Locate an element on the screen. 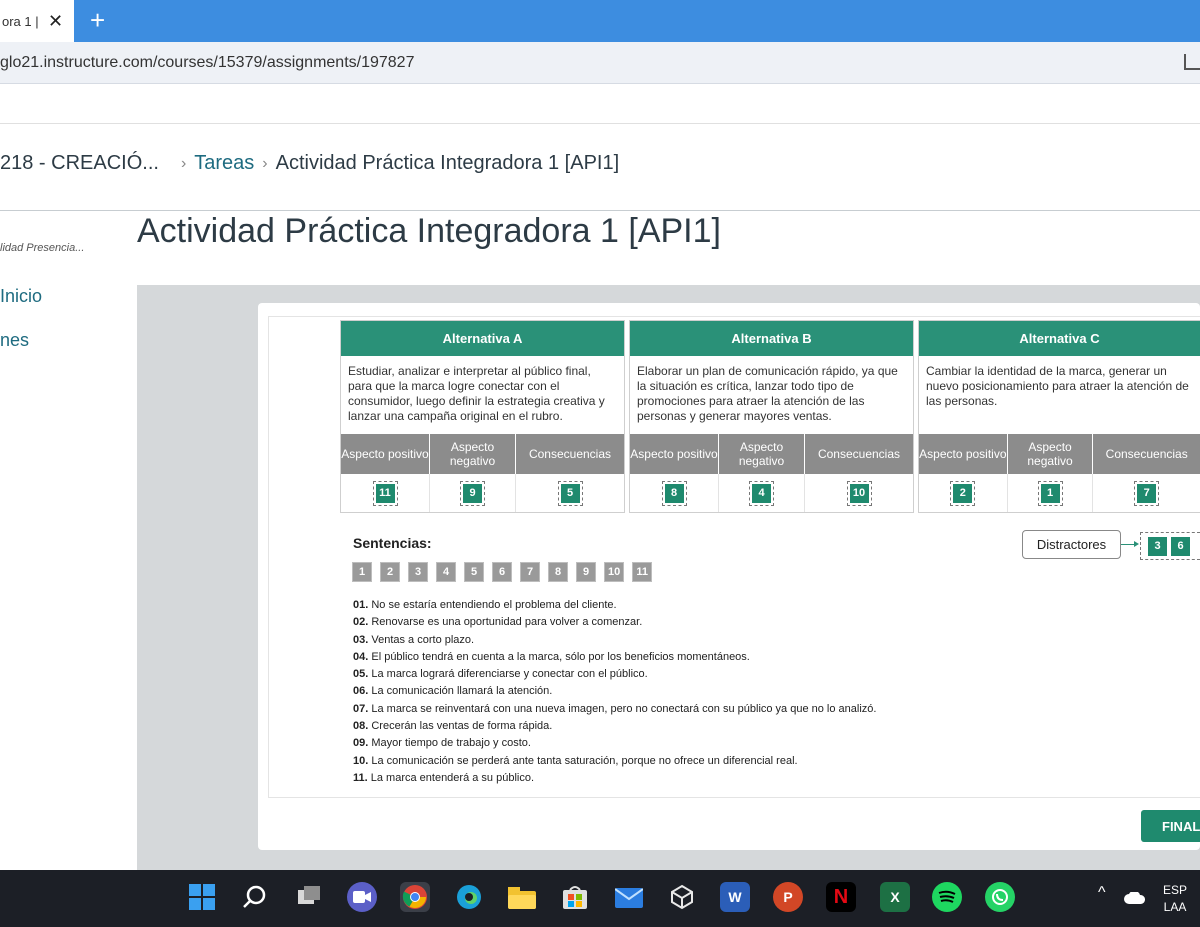 Image resolution: width=1200 pixels, height=927 pixels. sidebar-item-secondary: nes is located at coordinates (14, 340).